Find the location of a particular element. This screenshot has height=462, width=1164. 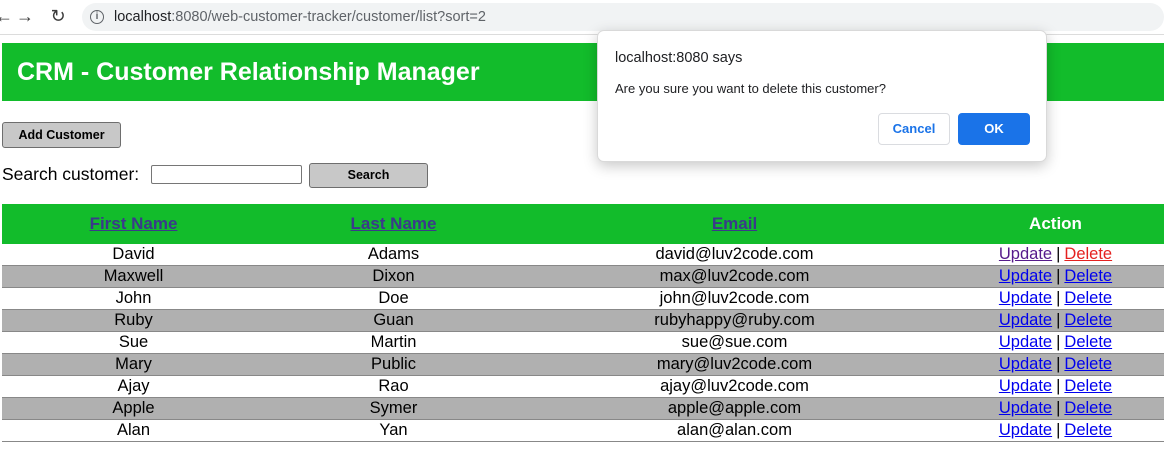

table-row: Sue Martin sue@sue.com Update | Delete is located at coordinates (583, 342).